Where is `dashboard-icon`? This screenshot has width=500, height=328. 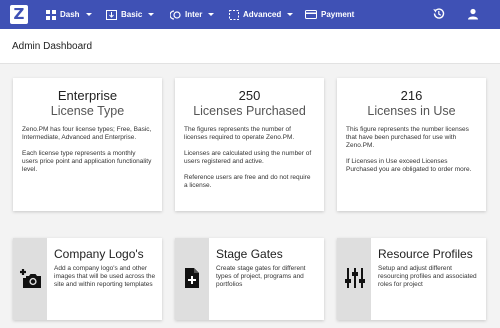 dashboard-icon is located at coordinates (51, 14).